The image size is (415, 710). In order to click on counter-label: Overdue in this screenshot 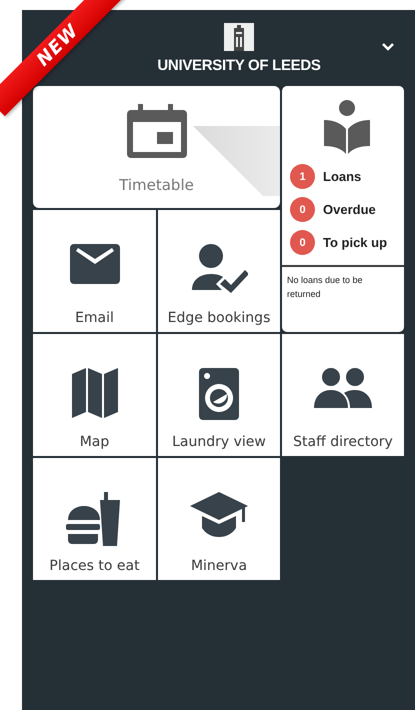, I will do `click(349, 209)`.